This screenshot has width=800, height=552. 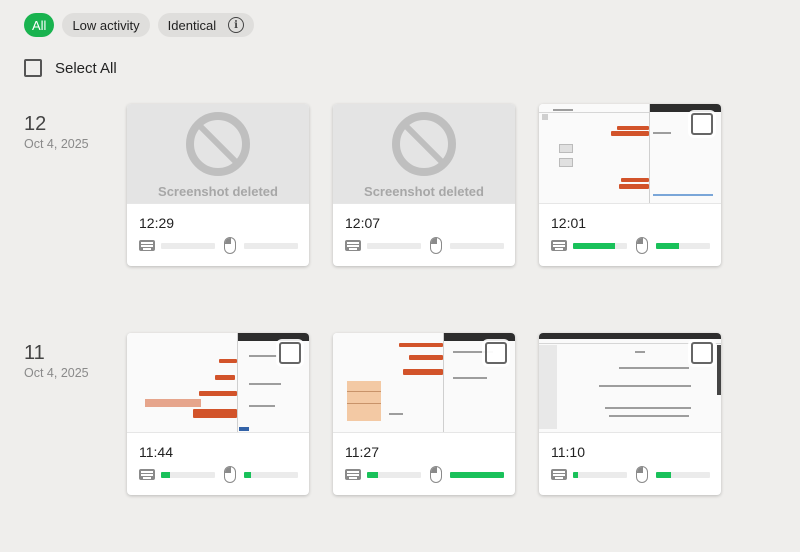 I want to click on group-hour-label: 11, so click(x=34, y=353).